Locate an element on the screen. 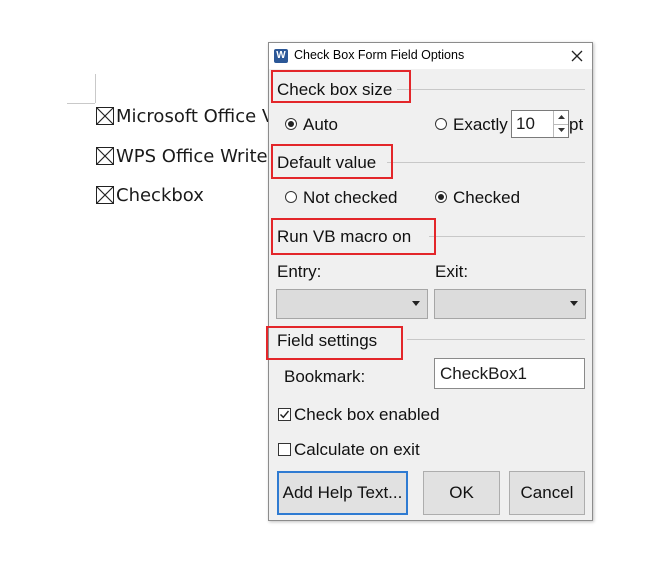 The width and height of the screenshot is (661, 562). checked-radio is located at coordinates (441, 197).